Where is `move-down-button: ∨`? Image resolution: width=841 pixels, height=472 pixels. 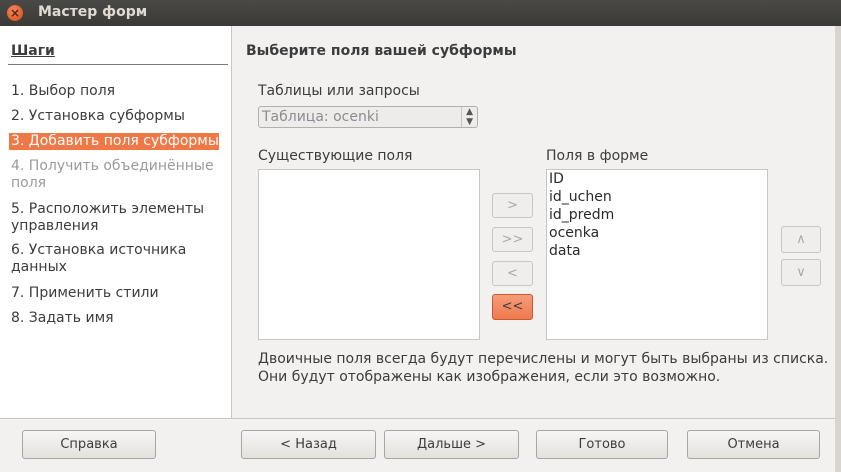
move-down-button: ∨ is located at coordinates (801, 272).